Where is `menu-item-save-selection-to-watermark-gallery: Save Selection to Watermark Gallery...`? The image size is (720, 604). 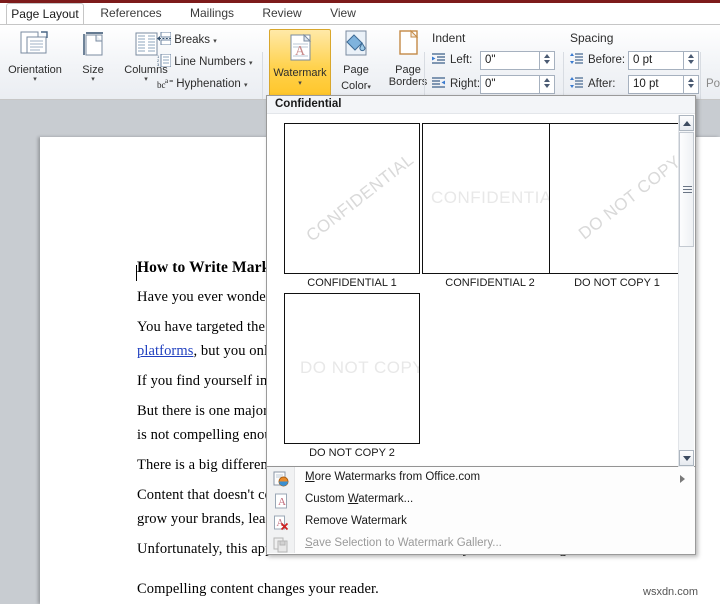
menu-item-save-selection-to-watermark-gallery: Save Selection to Watermark Gallery... is located at coordinates (481, 545).